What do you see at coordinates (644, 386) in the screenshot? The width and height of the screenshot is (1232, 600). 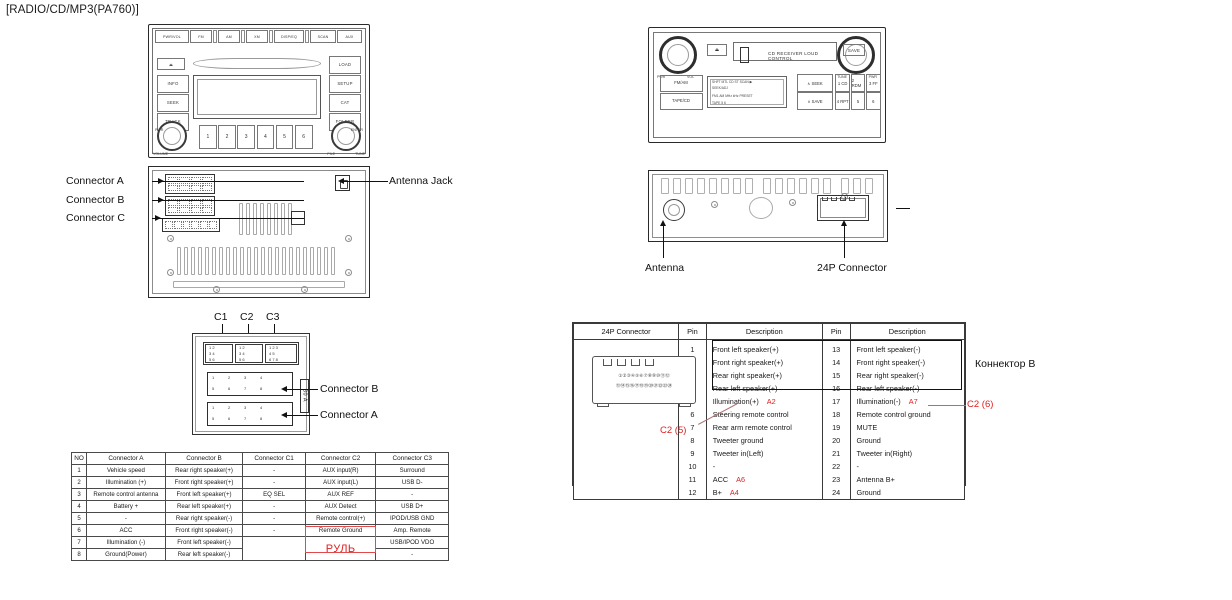 I see `illus-pin-row-2: ⑬⑭⑮⑯⑰⑱⑲⑳㉑㉒㉓㉔` at bounding box center [644, 386].